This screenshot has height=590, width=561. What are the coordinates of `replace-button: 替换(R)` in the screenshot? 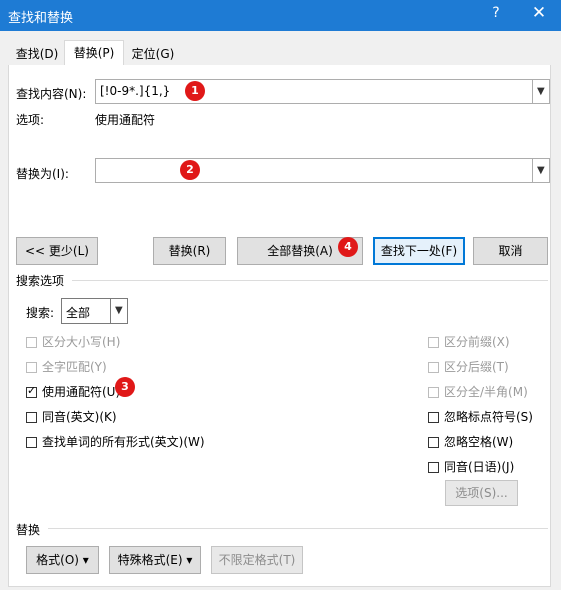 It's located at (189, 251).